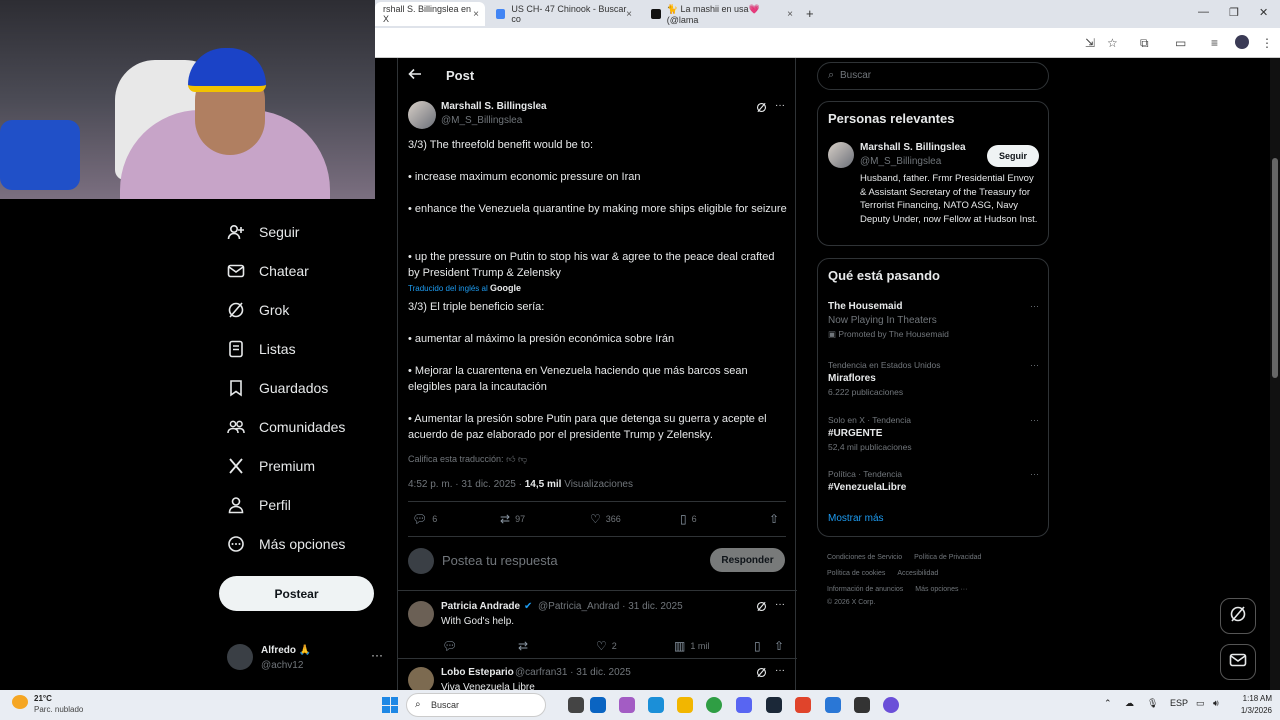 This screenshot has width=1280, height=720. Describe the element at coordinates (598, 705) in the screenshot. I see `outlook-icon` at that location.